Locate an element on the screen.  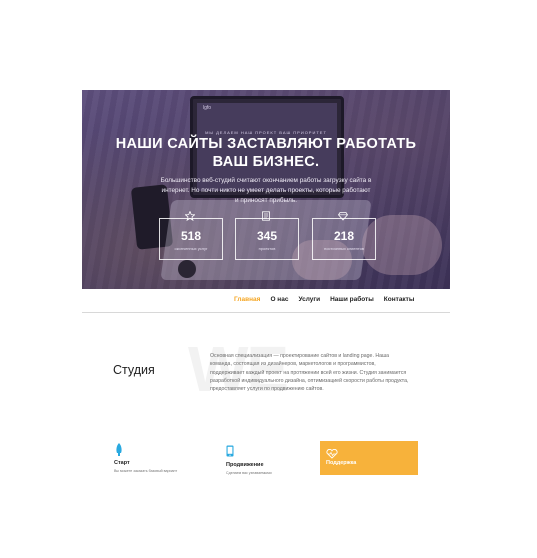
service-card-highlight: Поддержка is located at coordinates (369, 458).